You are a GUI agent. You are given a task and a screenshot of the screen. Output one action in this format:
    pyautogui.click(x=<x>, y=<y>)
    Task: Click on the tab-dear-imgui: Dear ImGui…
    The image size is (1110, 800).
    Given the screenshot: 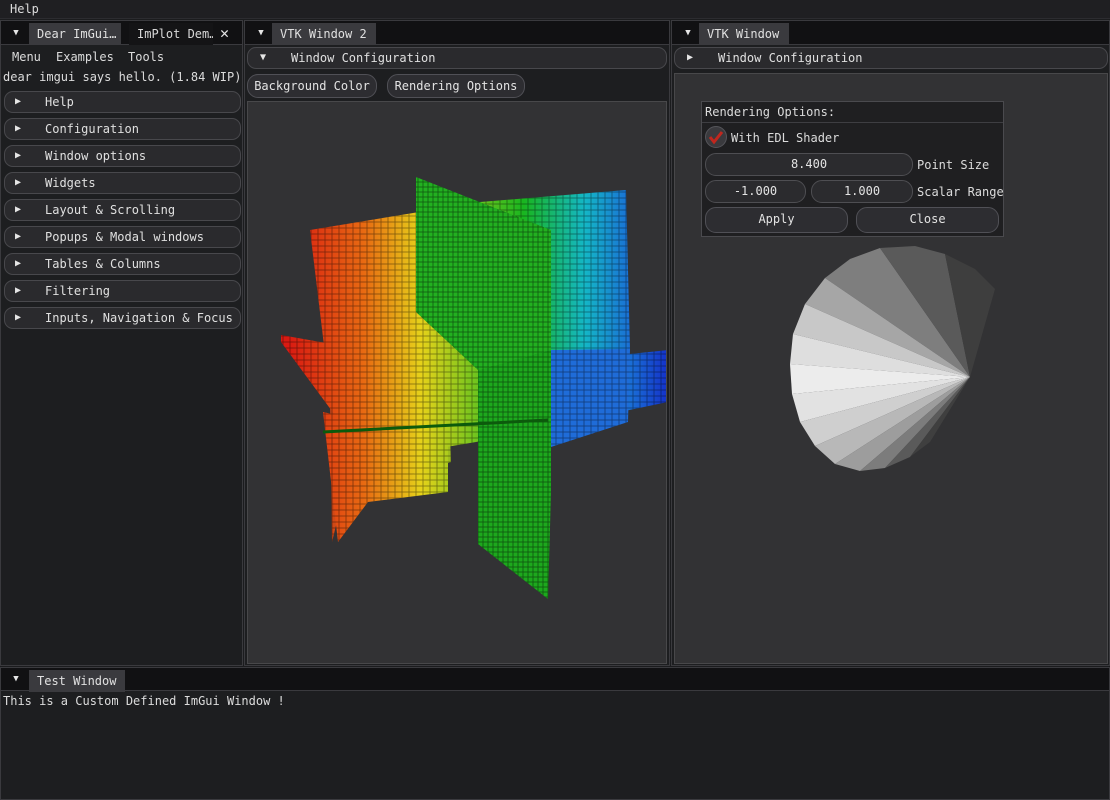 What is the action you would take?
    pyautogui.click(x=75, y=34)
    